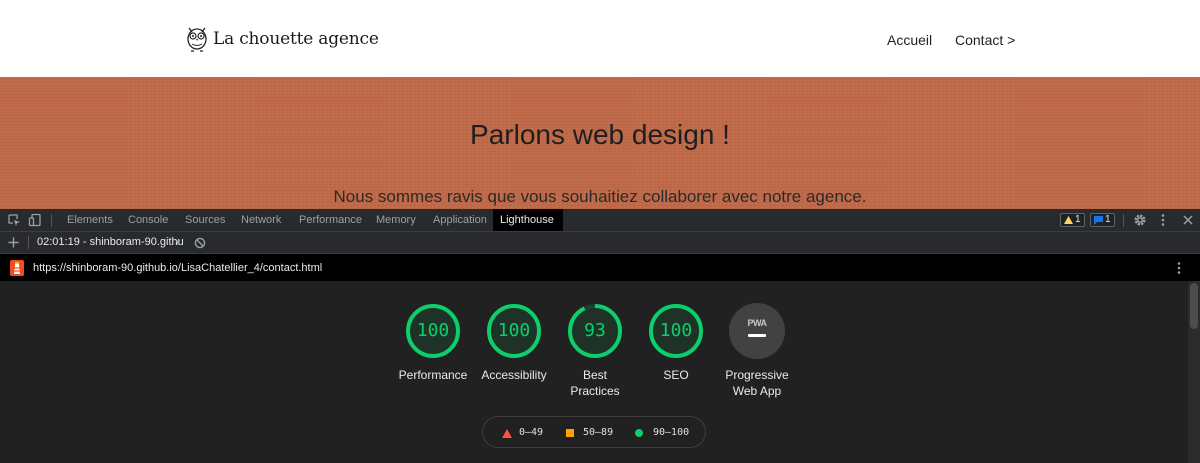 The width and height of the screenshot is (1200, 463). What do you see at coordinates (110, 242) in the screenshot?
I see `report-select: 02:01:19 - shinboram-90.githu` at bounding box center [110, 242].